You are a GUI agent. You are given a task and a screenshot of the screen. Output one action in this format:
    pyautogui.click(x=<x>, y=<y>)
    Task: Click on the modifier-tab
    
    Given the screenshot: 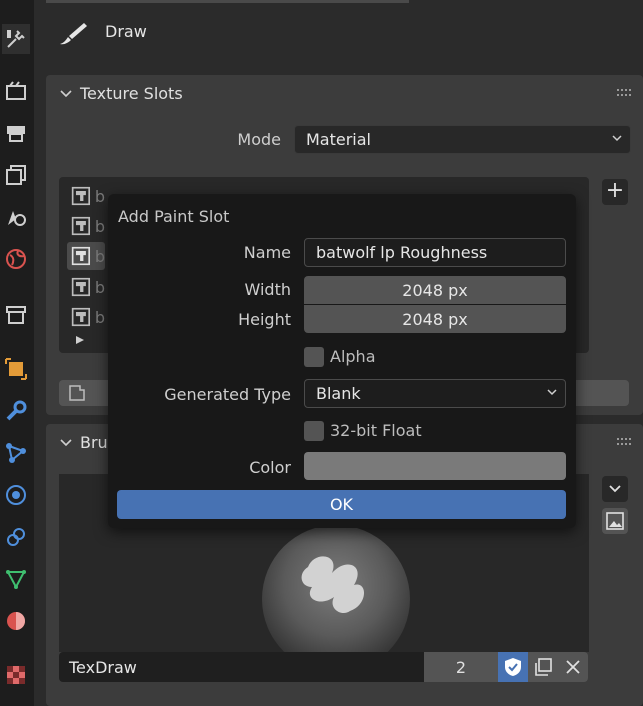 What is the action you would take?
    pyautogui.click(x=16, y=411)
    